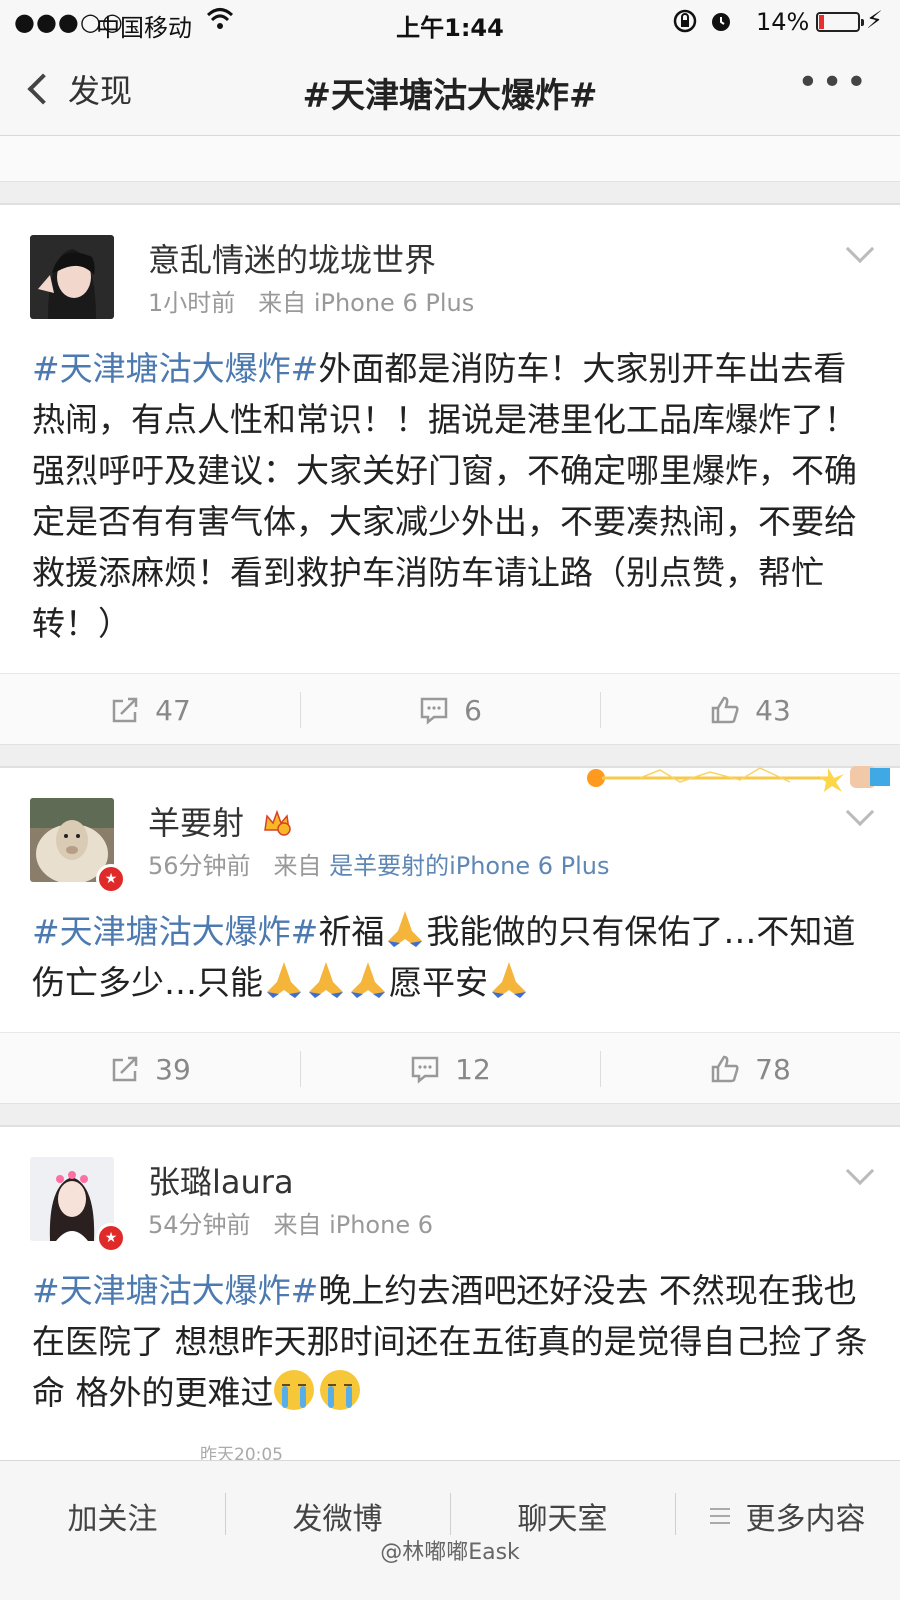 This screenshot has width=900, height=1600. What do you see at coordinates (311, 300) in the screenshot?
I see `post-meta: 1小时前 来自 iPhone 6 Plus` at bounding box center [311, 300].